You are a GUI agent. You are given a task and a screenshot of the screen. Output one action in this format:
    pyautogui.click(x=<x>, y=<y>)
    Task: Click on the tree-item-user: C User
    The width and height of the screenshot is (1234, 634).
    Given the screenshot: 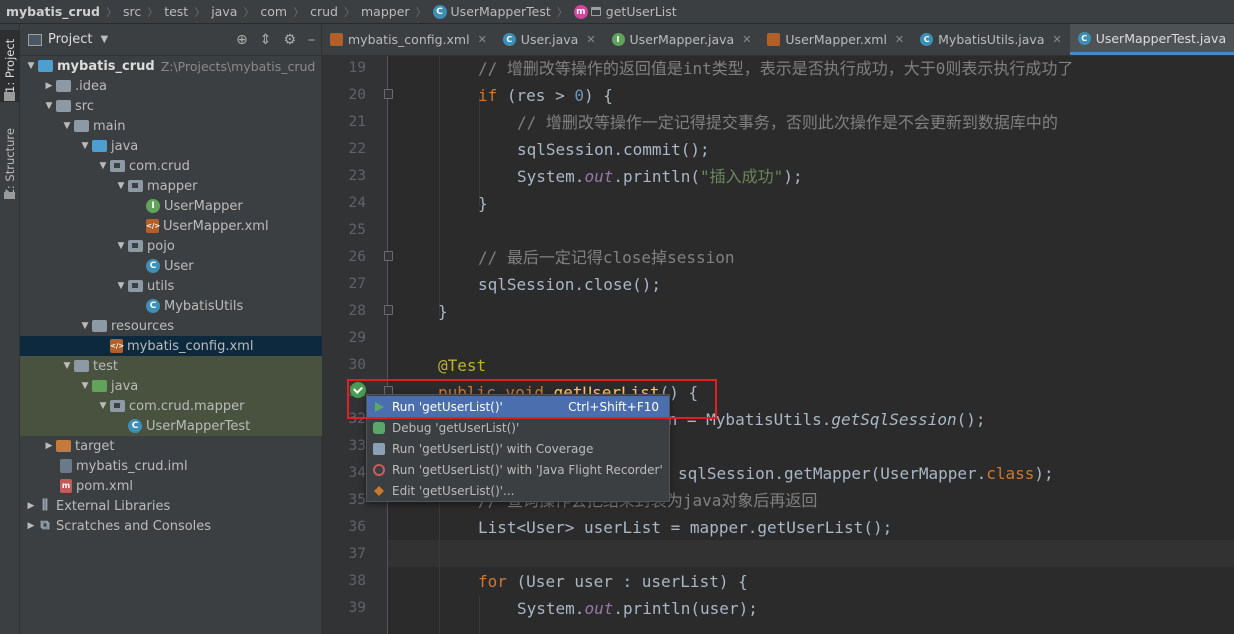 What is the action you would take?
    pyautogui.click(x=171, y=266)
    